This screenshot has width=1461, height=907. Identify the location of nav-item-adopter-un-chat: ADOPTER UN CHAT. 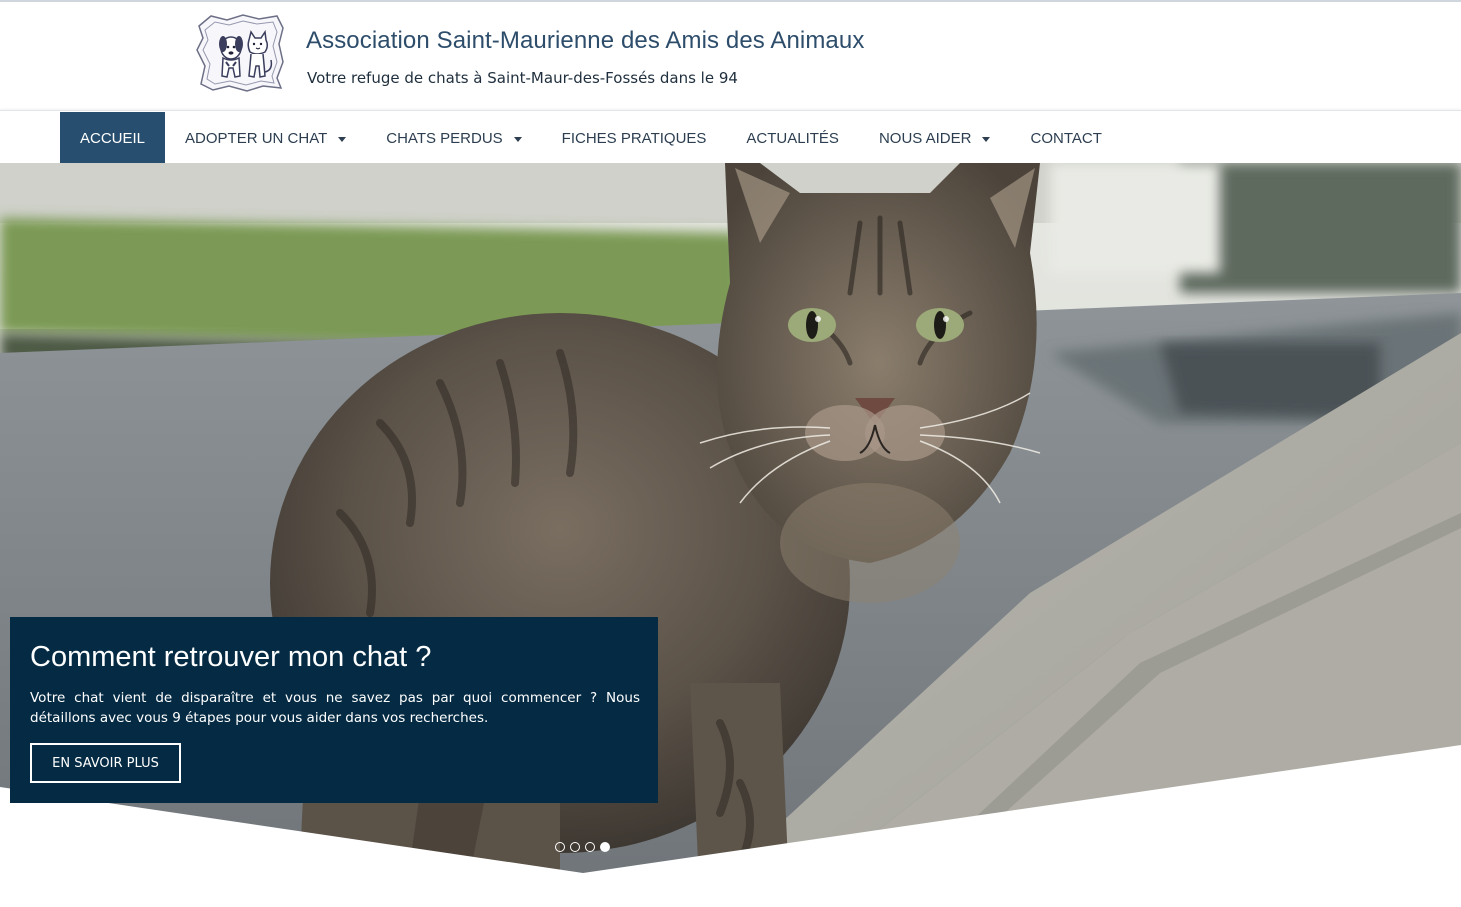
(265, 138).